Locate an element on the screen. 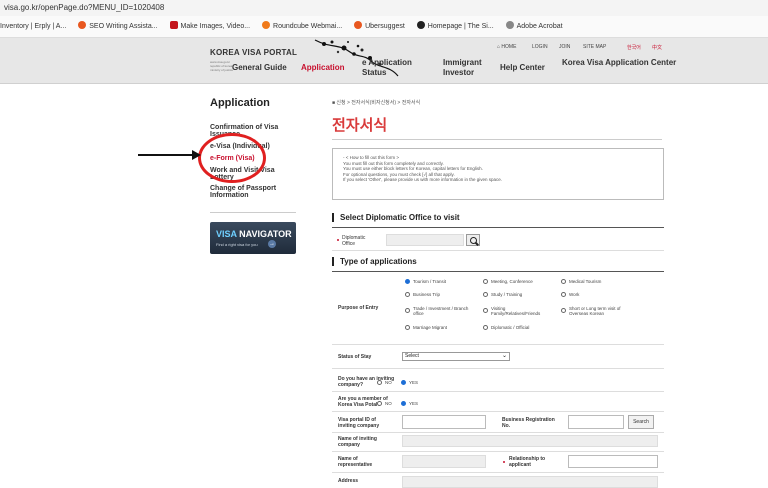  nav-sitemap: SITE MAP is located at coordinates (594, 47).